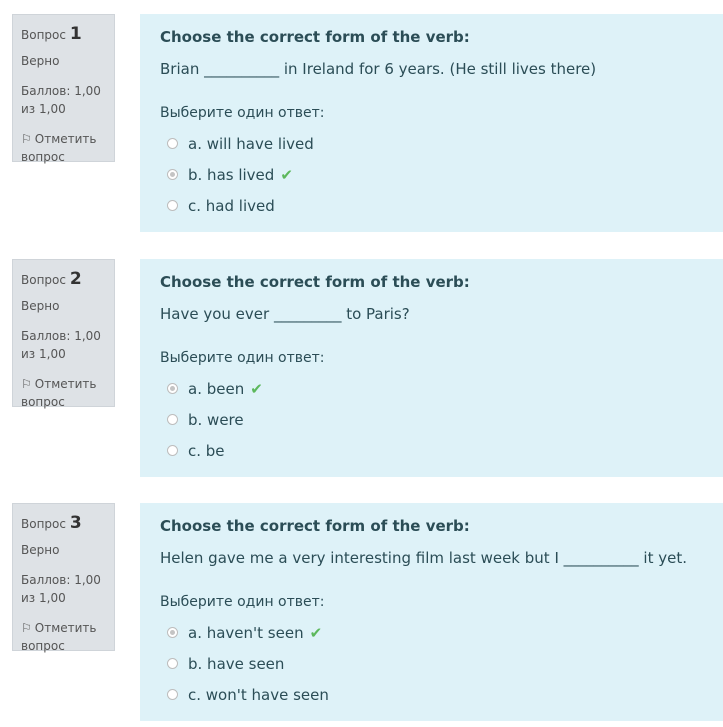 This screenshot has height=727, width=723. I want to click on answer-option: c. won't have seen, so click(431, 694).